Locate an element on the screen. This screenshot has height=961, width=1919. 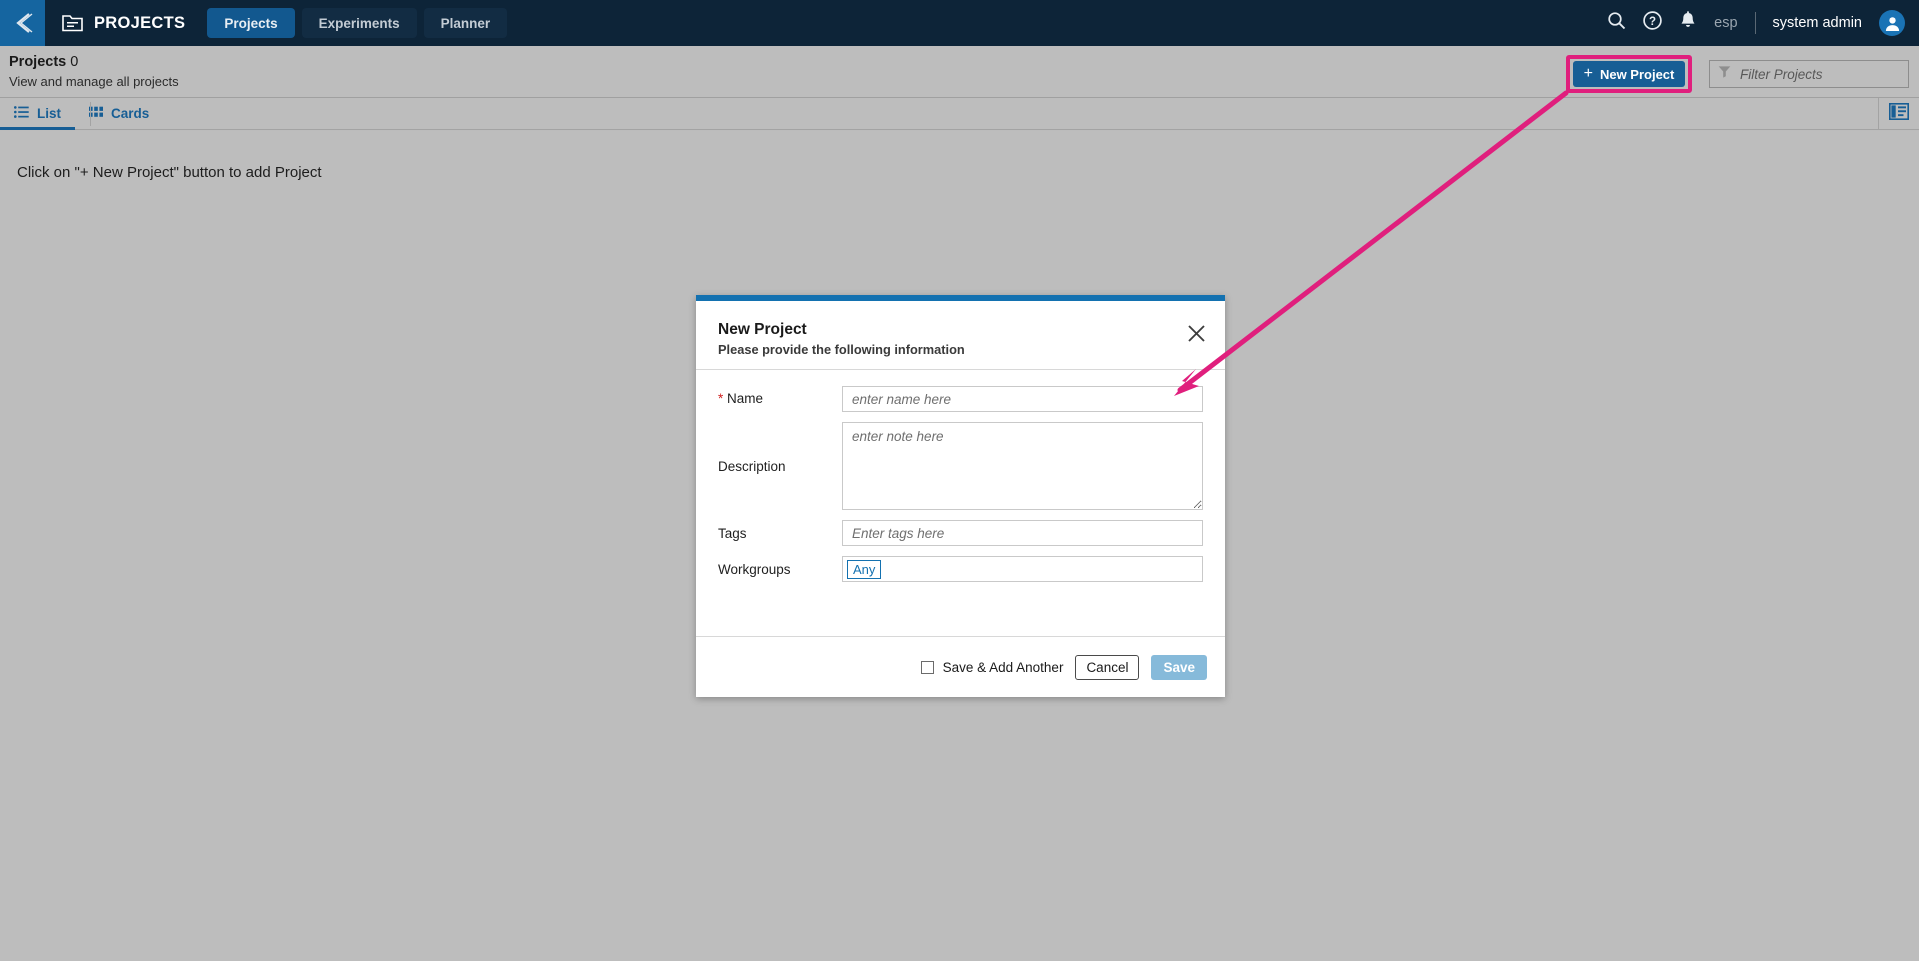
field-row-tags: Tags is located at coordinates (960, 533).